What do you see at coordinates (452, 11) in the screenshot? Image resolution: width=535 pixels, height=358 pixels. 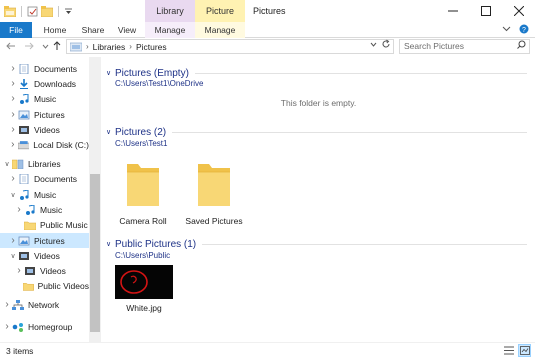 I see `minimize-button` at bounding box center [452, 11].